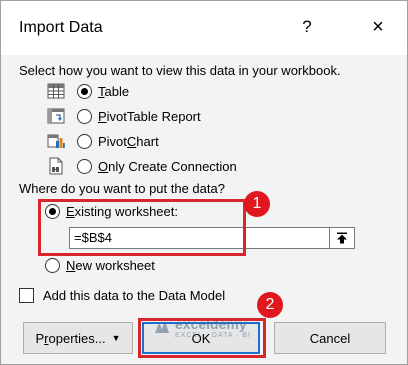 Image resolution: width=408 pixels, height=365 pixels. Describe the element at coordinates (56, 141) in the screenshot. I see `pivotchart-icon` at that location.